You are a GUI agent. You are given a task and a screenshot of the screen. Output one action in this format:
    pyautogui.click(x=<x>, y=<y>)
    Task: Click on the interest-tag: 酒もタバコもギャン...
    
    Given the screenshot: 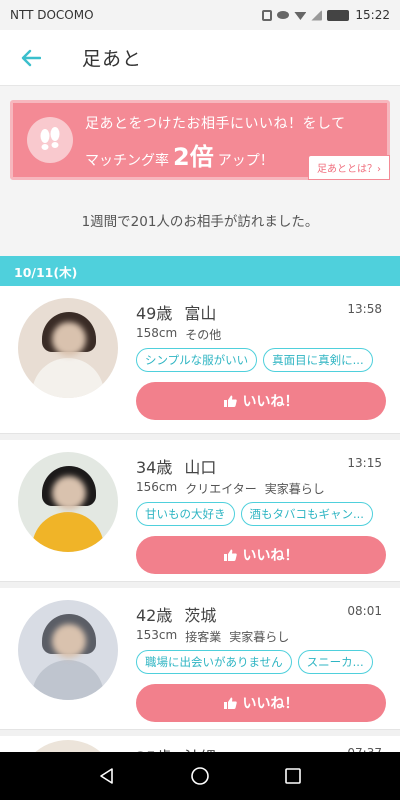 What is the action you would take?
    pyautogui.click(x=306, y=514)
    